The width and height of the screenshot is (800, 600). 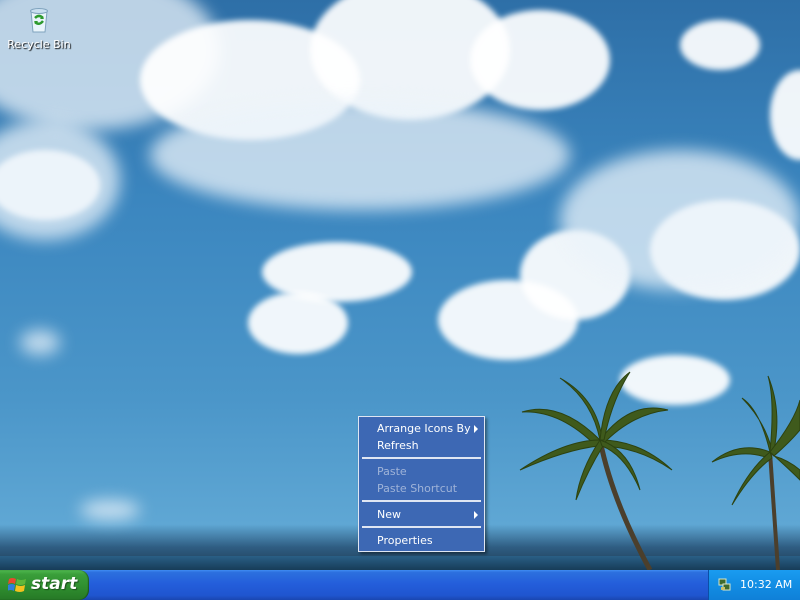 I want to click on menu-item-label: Properties, so click(x=405, y=540).